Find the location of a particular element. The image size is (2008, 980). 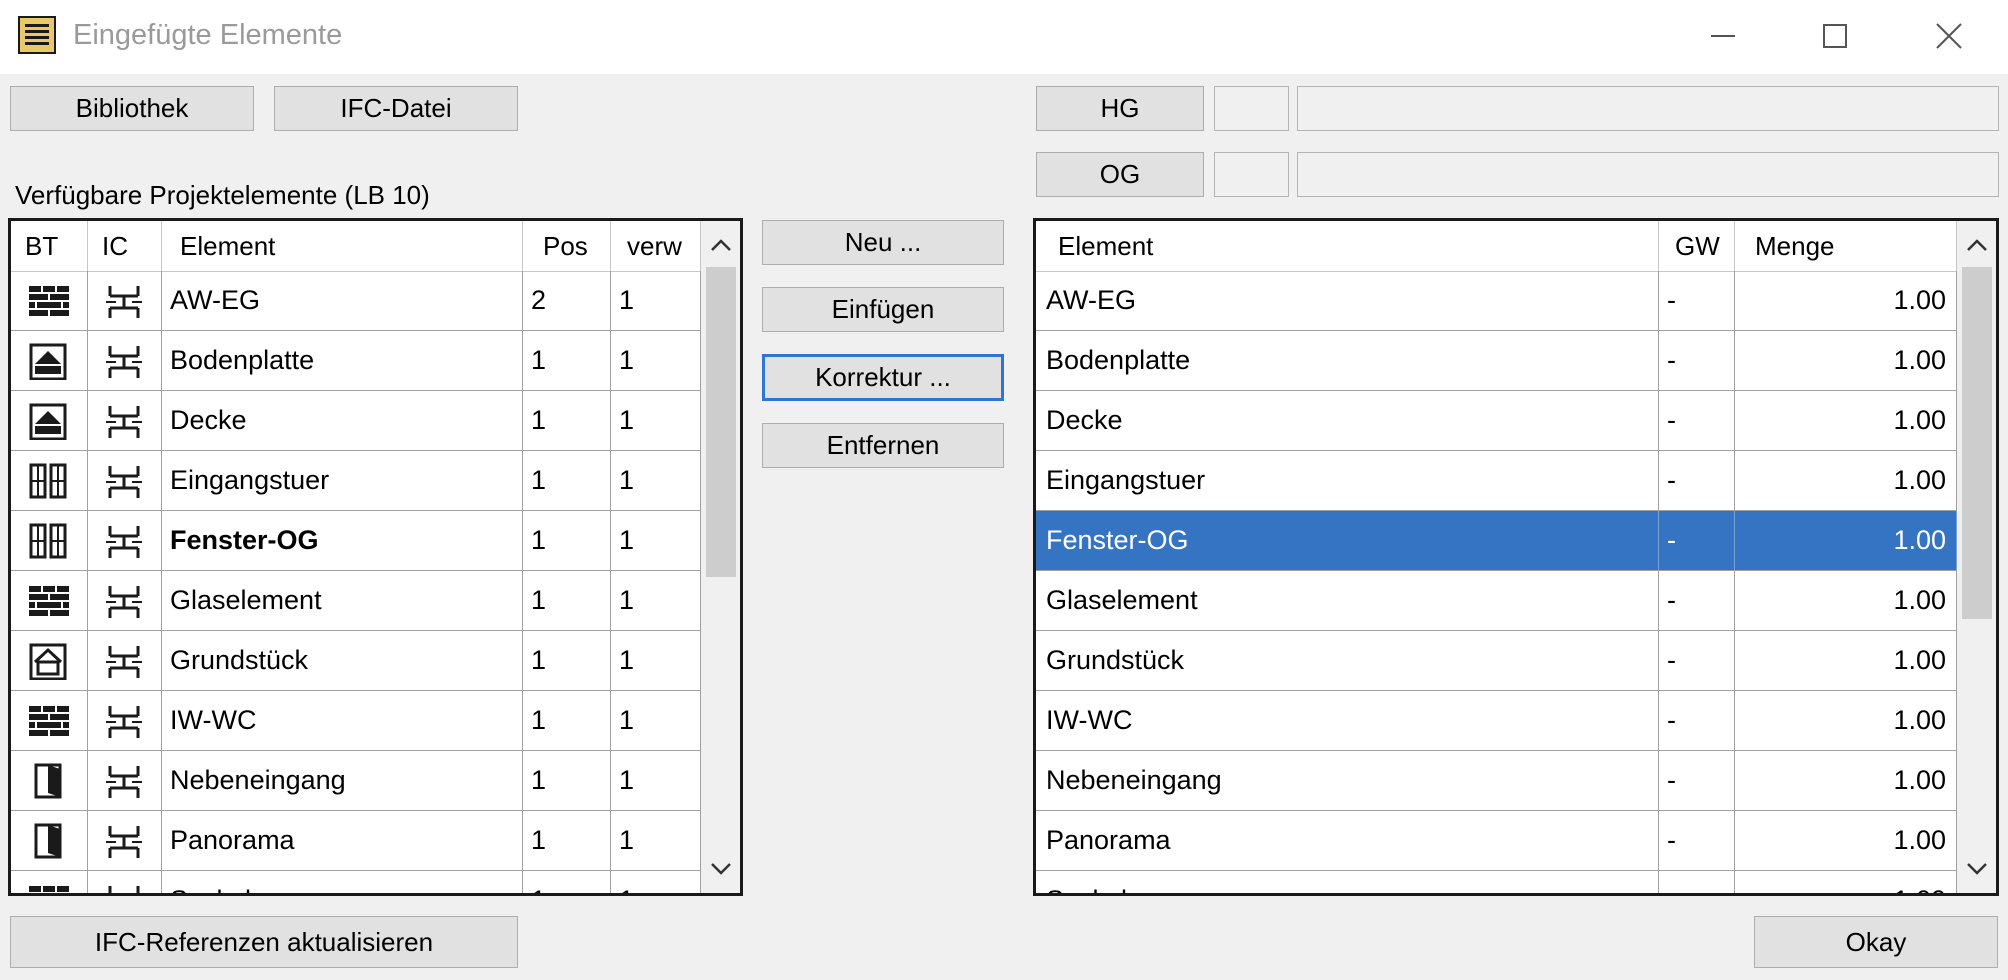

element-cell: Fenster-OG is located at coordinates (1347, 540).